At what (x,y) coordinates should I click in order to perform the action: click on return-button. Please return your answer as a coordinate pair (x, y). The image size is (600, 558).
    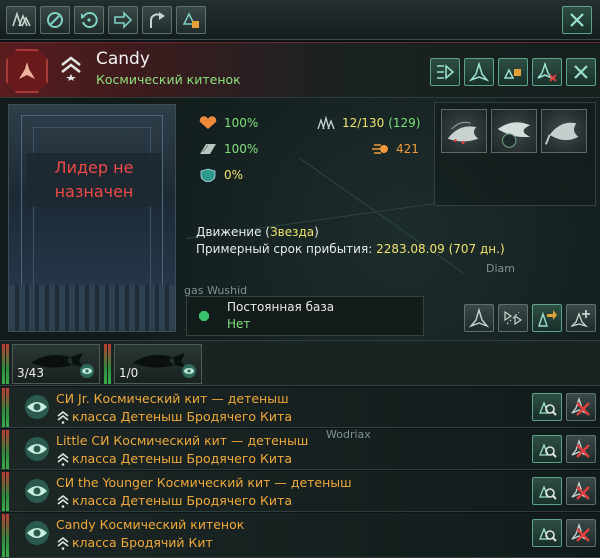
    Looking at the image, I should click on (89, 20).